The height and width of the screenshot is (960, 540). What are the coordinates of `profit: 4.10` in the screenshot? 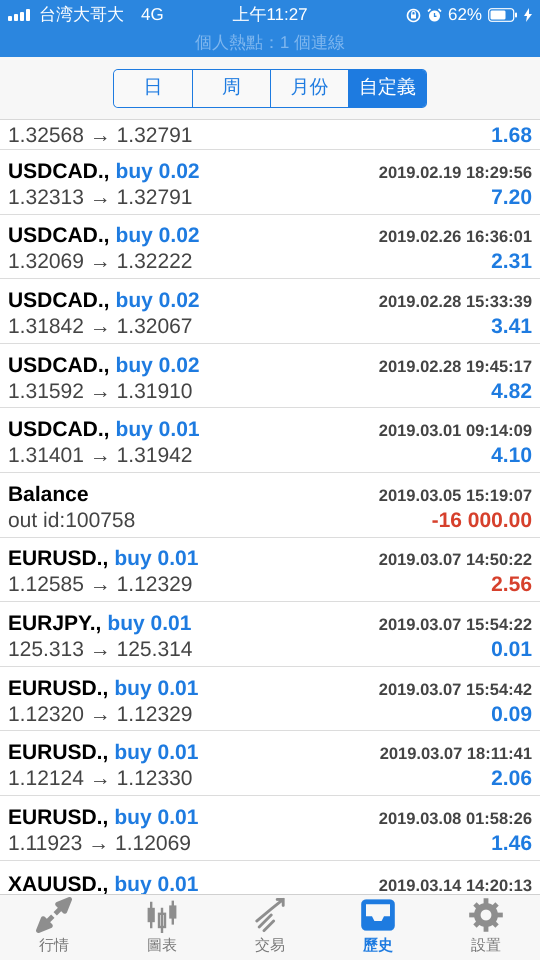 It's located at (511, 456).